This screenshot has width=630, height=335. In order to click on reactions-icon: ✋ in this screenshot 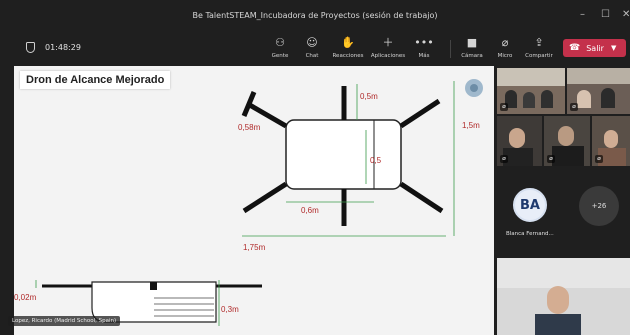, I will do `click(348, 42)`.